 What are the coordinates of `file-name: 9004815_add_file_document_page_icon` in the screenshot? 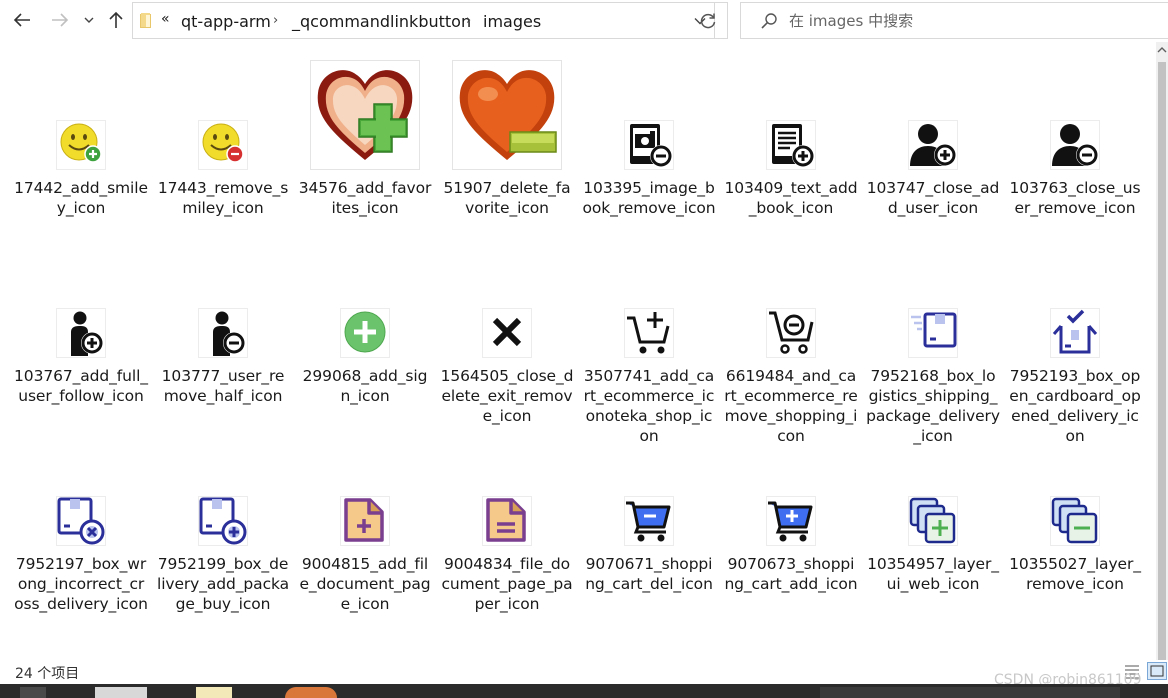 It's located at (365, 584).